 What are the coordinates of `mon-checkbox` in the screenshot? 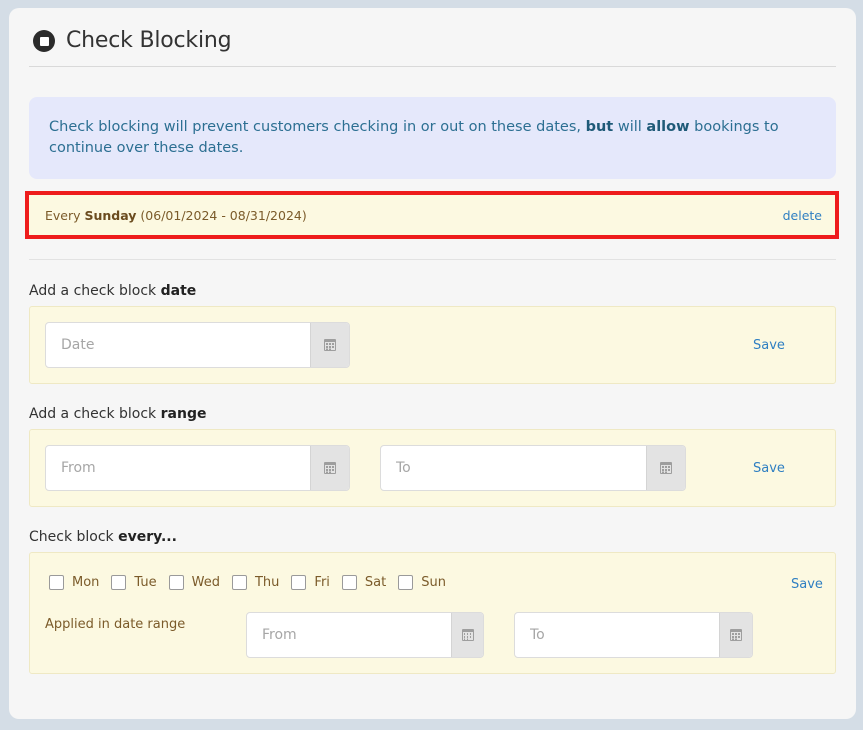 It's located at (56, 582).